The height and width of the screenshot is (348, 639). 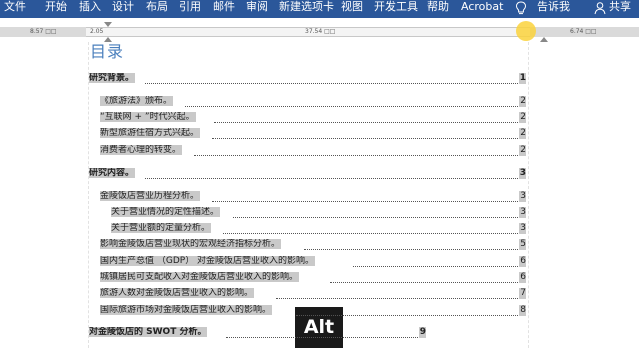 What do you see at coordinates (313, 277) in the screenshot?
I see `toc-entry: 城镇居民可支配收入对金陵饭店营业收入的影响。 6` at bounding box center [313, 277].